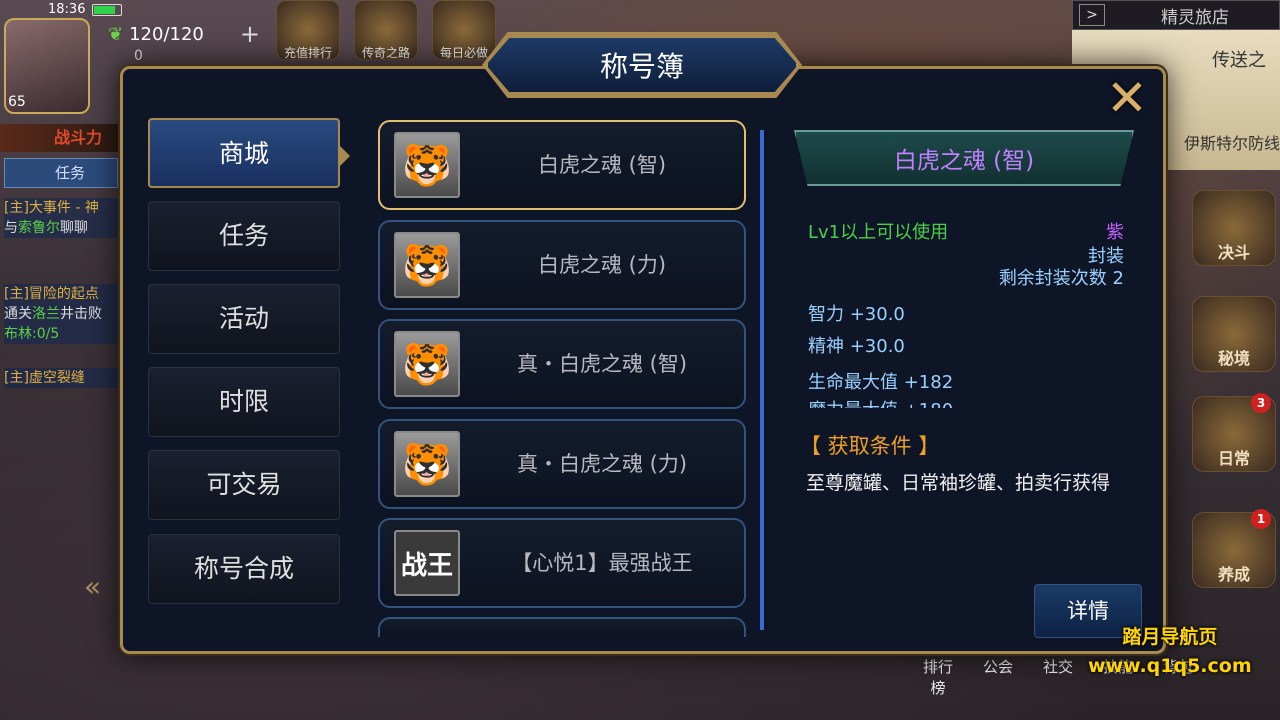 The width and height of the screenshot is (1280, 720). I want to click on title-list-item: 🐯 真・白虎之魂 (力), so click(562, 464).